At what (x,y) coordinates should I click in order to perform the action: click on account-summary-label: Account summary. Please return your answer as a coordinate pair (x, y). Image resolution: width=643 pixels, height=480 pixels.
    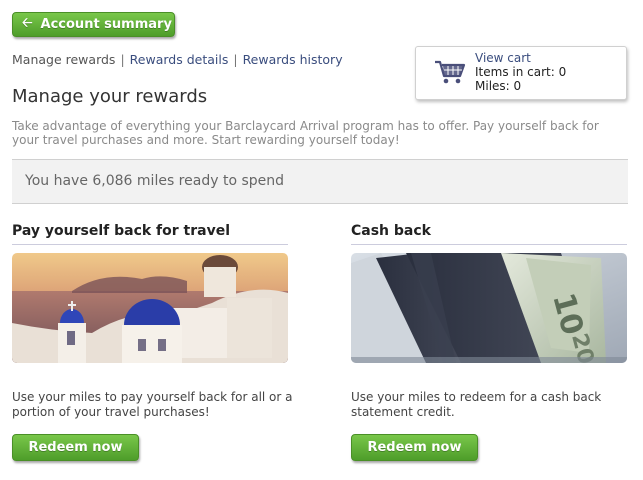
    Looking at the image, I should click on (106, 24).